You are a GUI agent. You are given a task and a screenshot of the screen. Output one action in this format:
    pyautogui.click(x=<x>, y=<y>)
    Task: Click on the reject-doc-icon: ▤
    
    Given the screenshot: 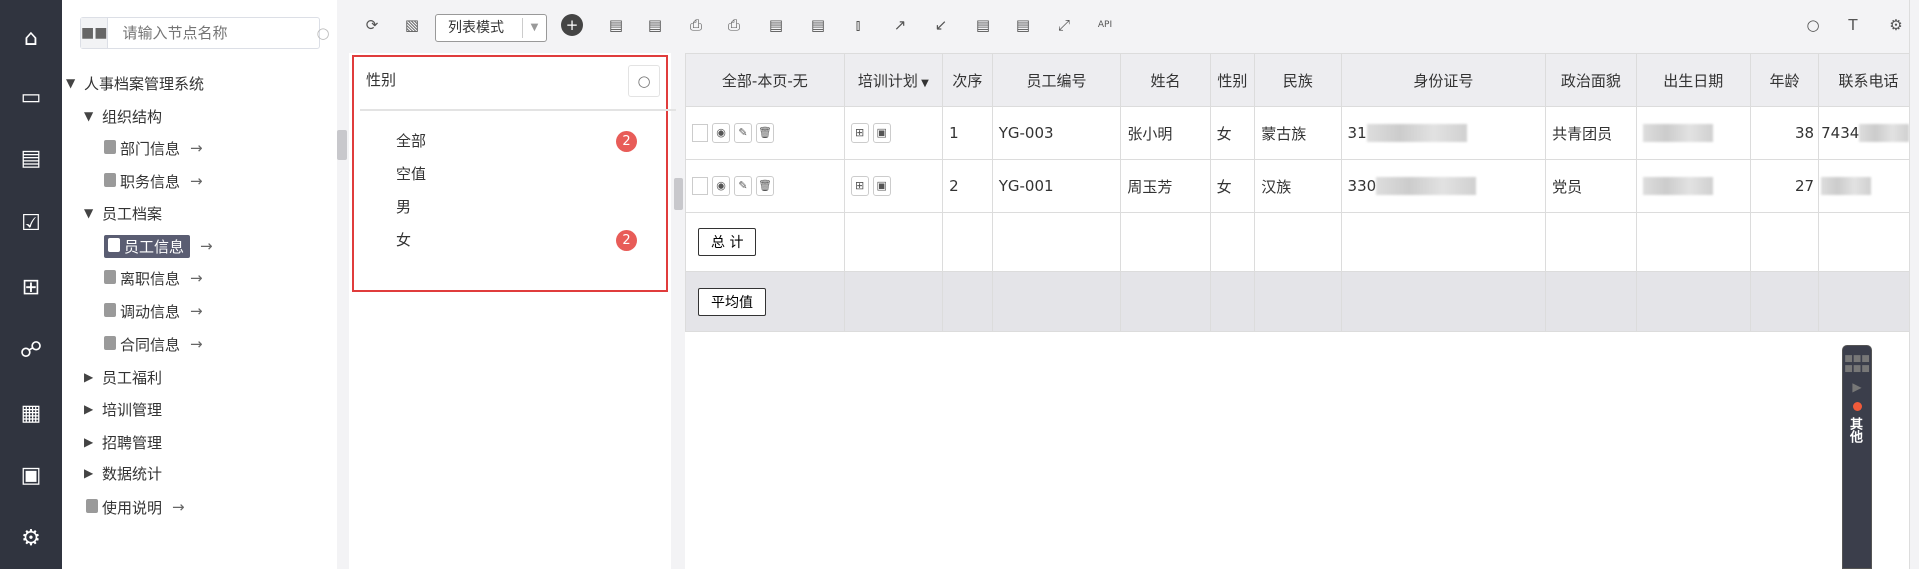 What is the action you would take?
    pyautogui.click(x=655, y=25)
    